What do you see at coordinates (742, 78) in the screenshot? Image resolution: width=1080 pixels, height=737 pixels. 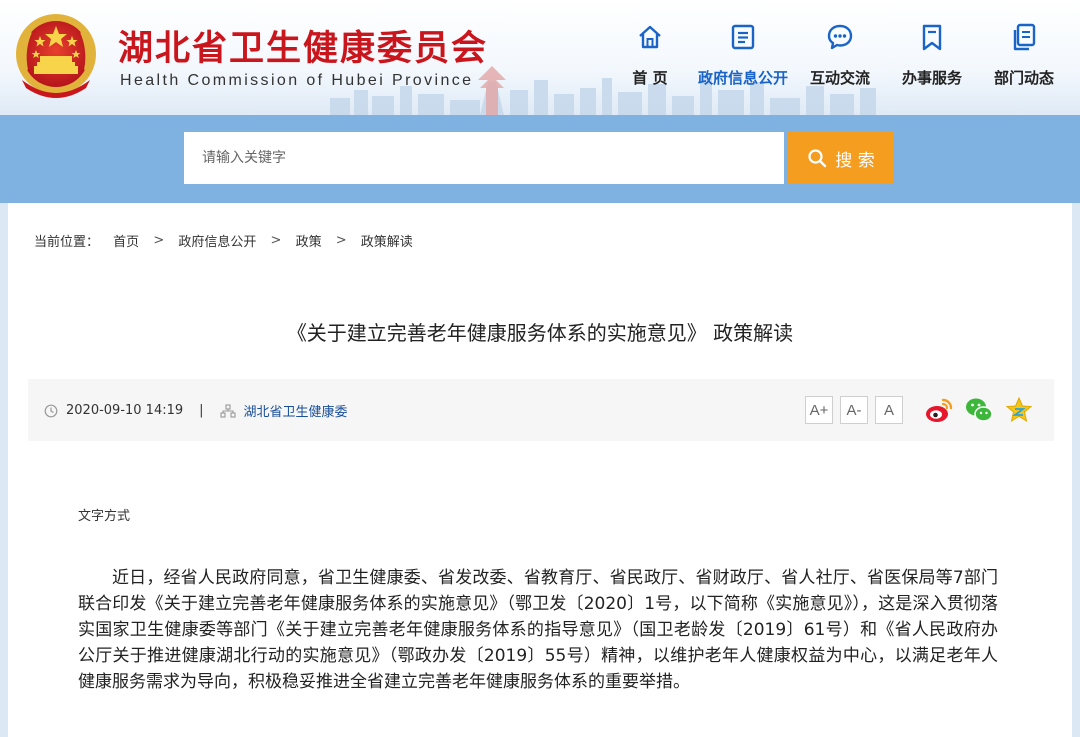 I see `nav-label-gov-info: 政府信息公开` at bounding box center [742, 78].